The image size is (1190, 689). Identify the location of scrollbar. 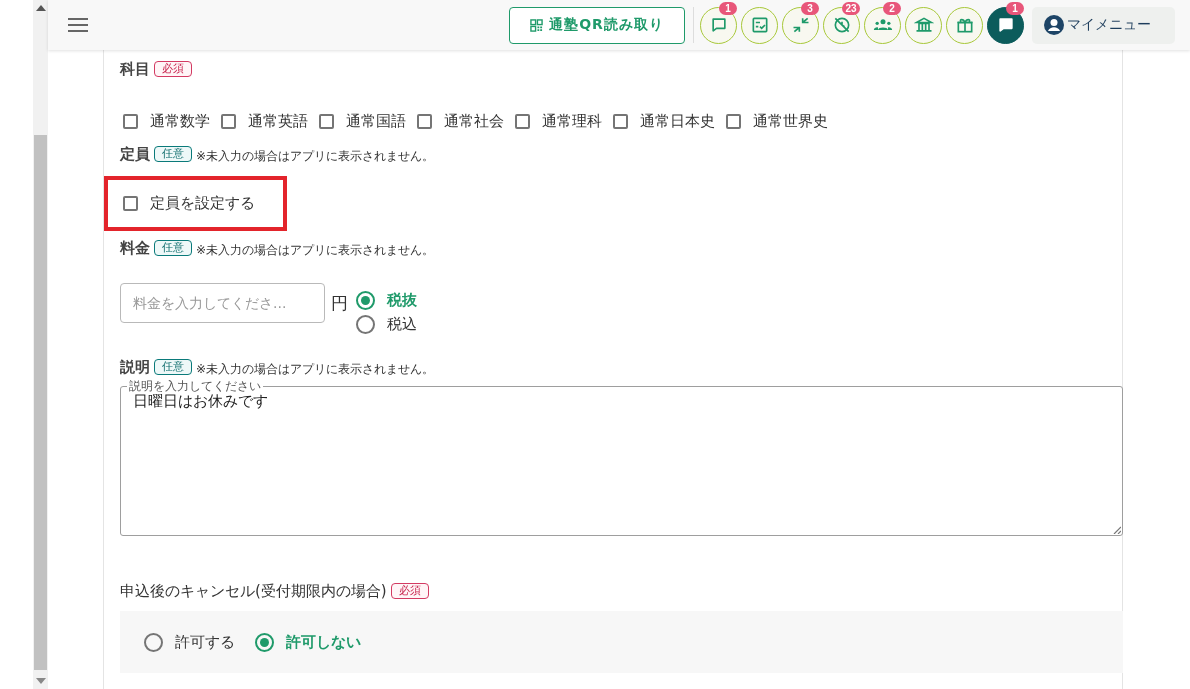
(40, 344).